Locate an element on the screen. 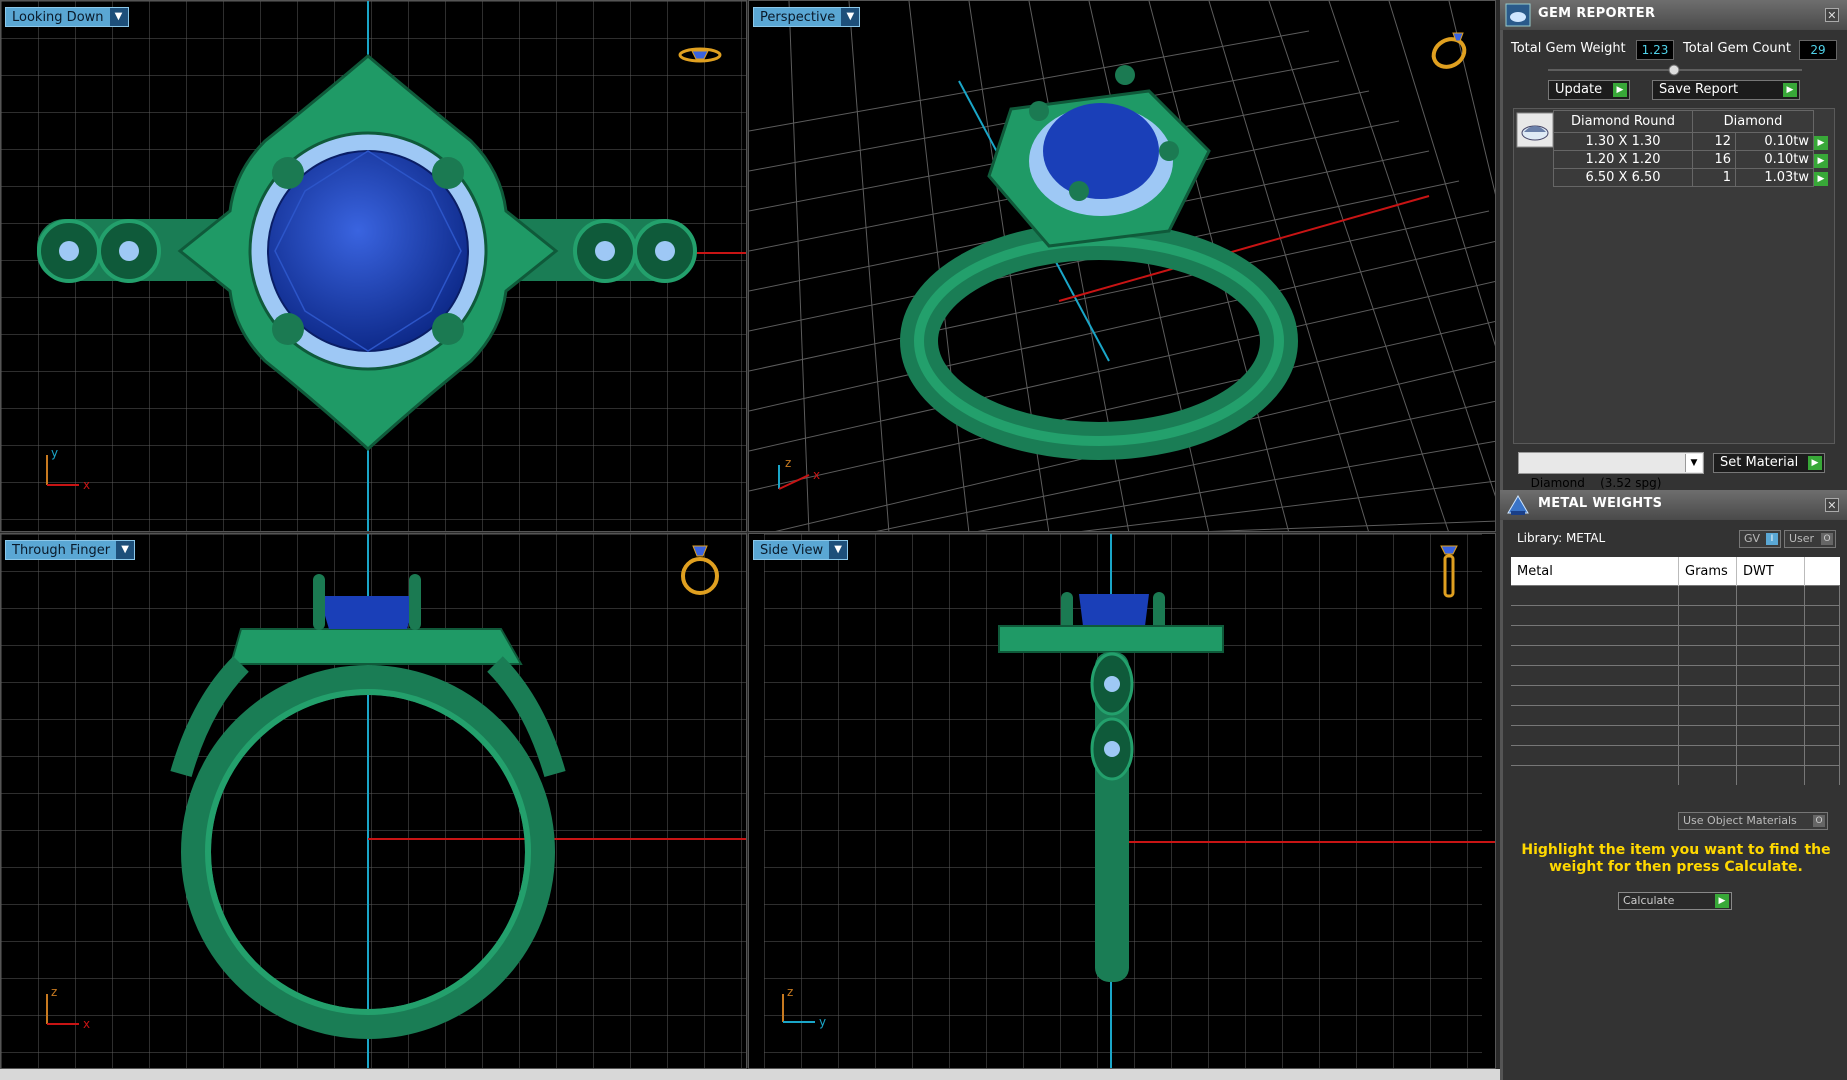 The image size is (1847, 1080). axis-indicator-top: y x is located at coordinates (68, 469).